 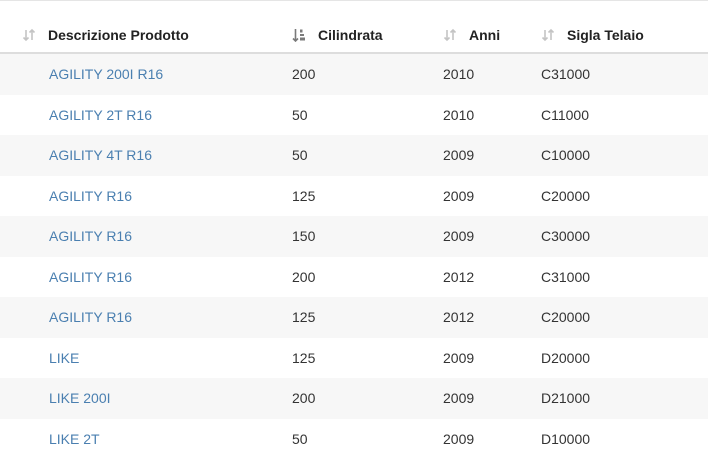 I want to click on product-link: AGILITY 200I R16, so click(x=106, y=74).